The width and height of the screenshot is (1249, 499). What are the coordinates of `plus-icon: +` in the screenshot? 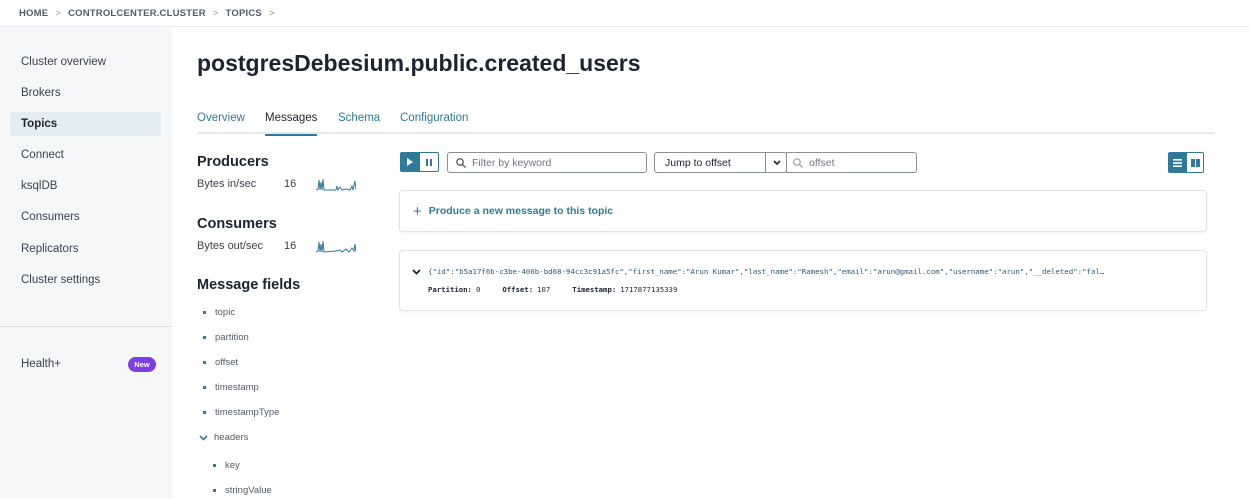 It's located at (417, 211).